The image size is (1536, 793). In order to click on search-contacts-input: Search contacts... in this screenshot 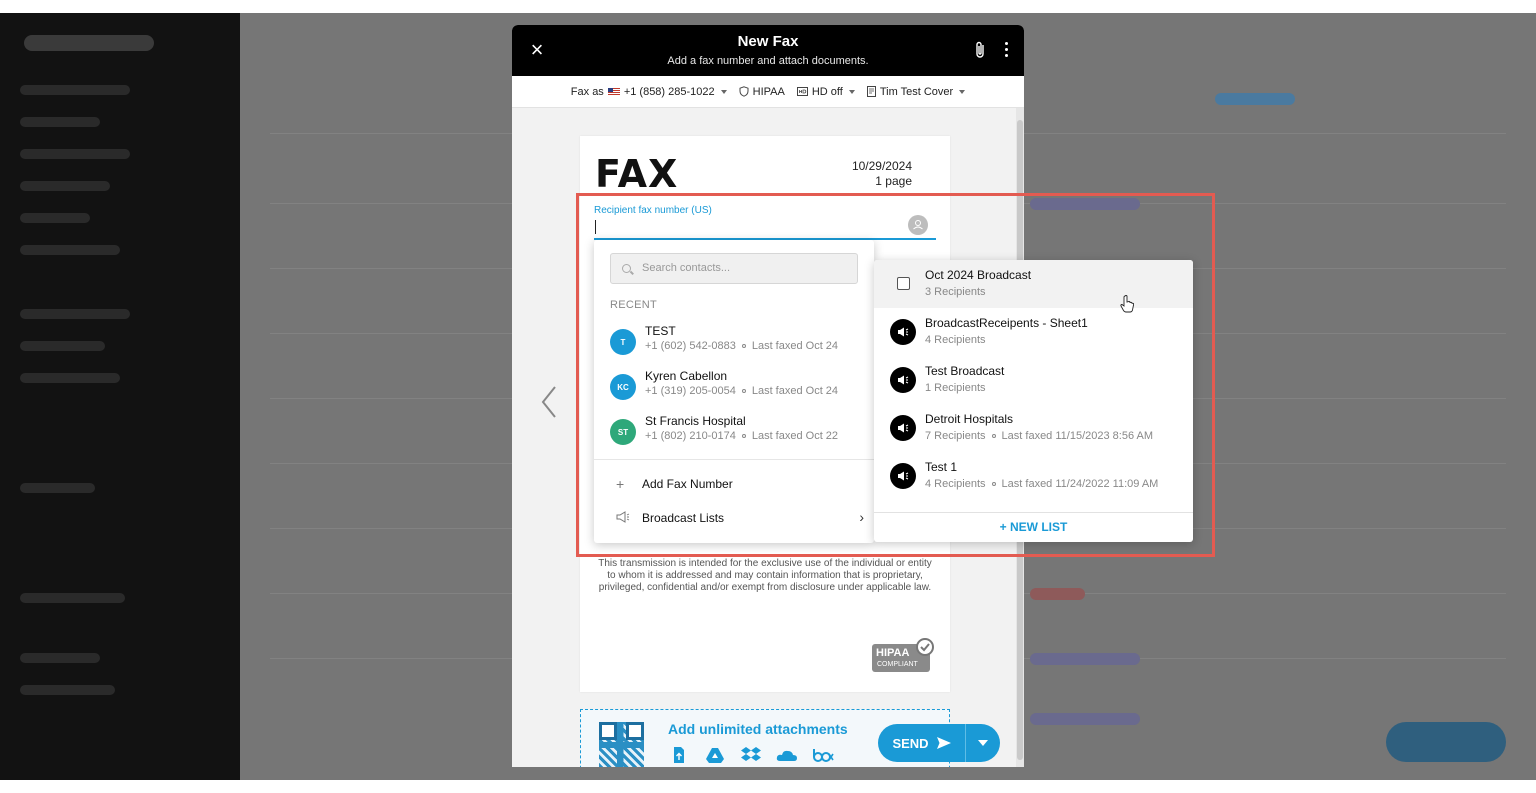, I will do `click(734, 268)`.